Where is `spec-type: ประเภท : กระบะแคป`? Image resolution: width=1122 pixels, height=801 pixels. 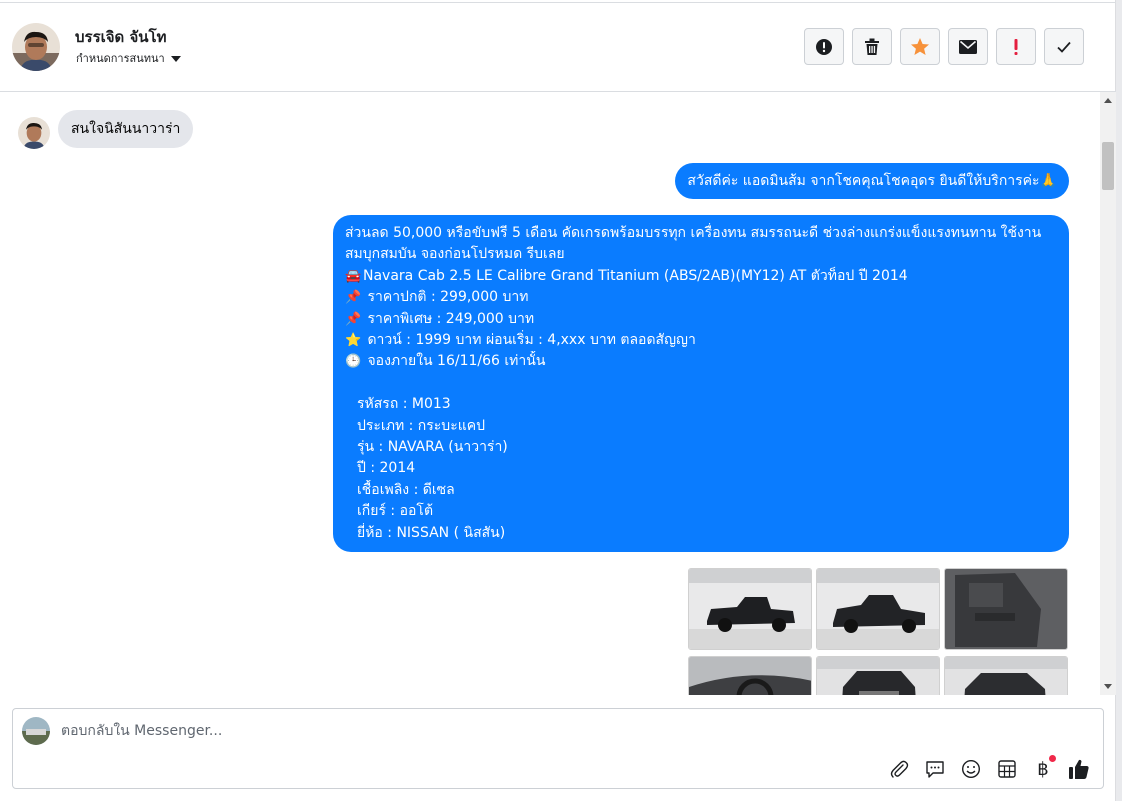 spec-type: ประเภท : กระบะแคป is located at coordinates (421, 425).